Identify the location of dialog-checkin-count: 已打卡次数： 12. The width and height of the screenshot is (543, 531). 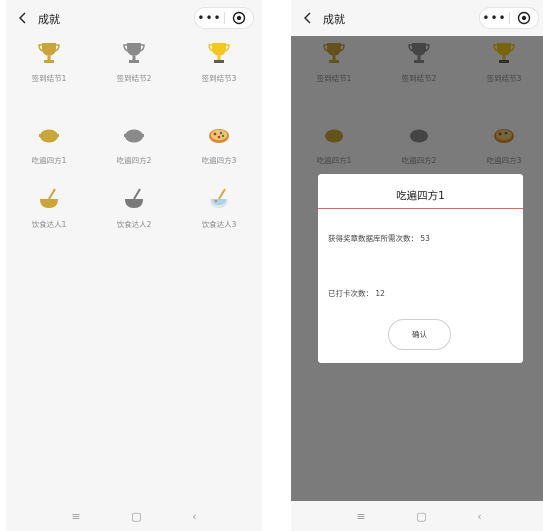
(356, 293).